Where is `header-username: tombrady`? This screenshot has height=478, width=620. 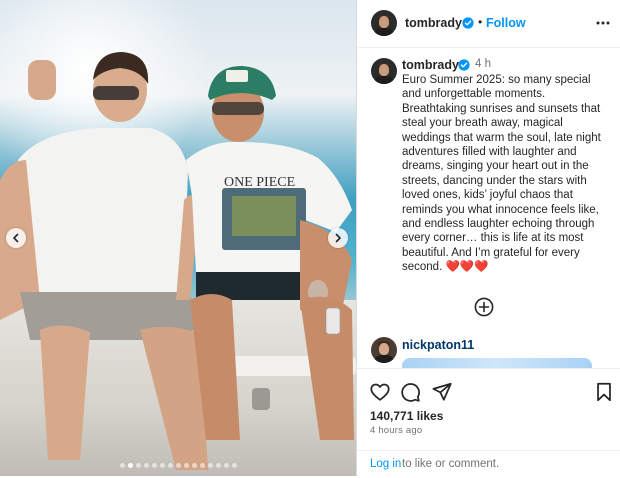
header-username: tombrady is located at coordinates (433, 23).